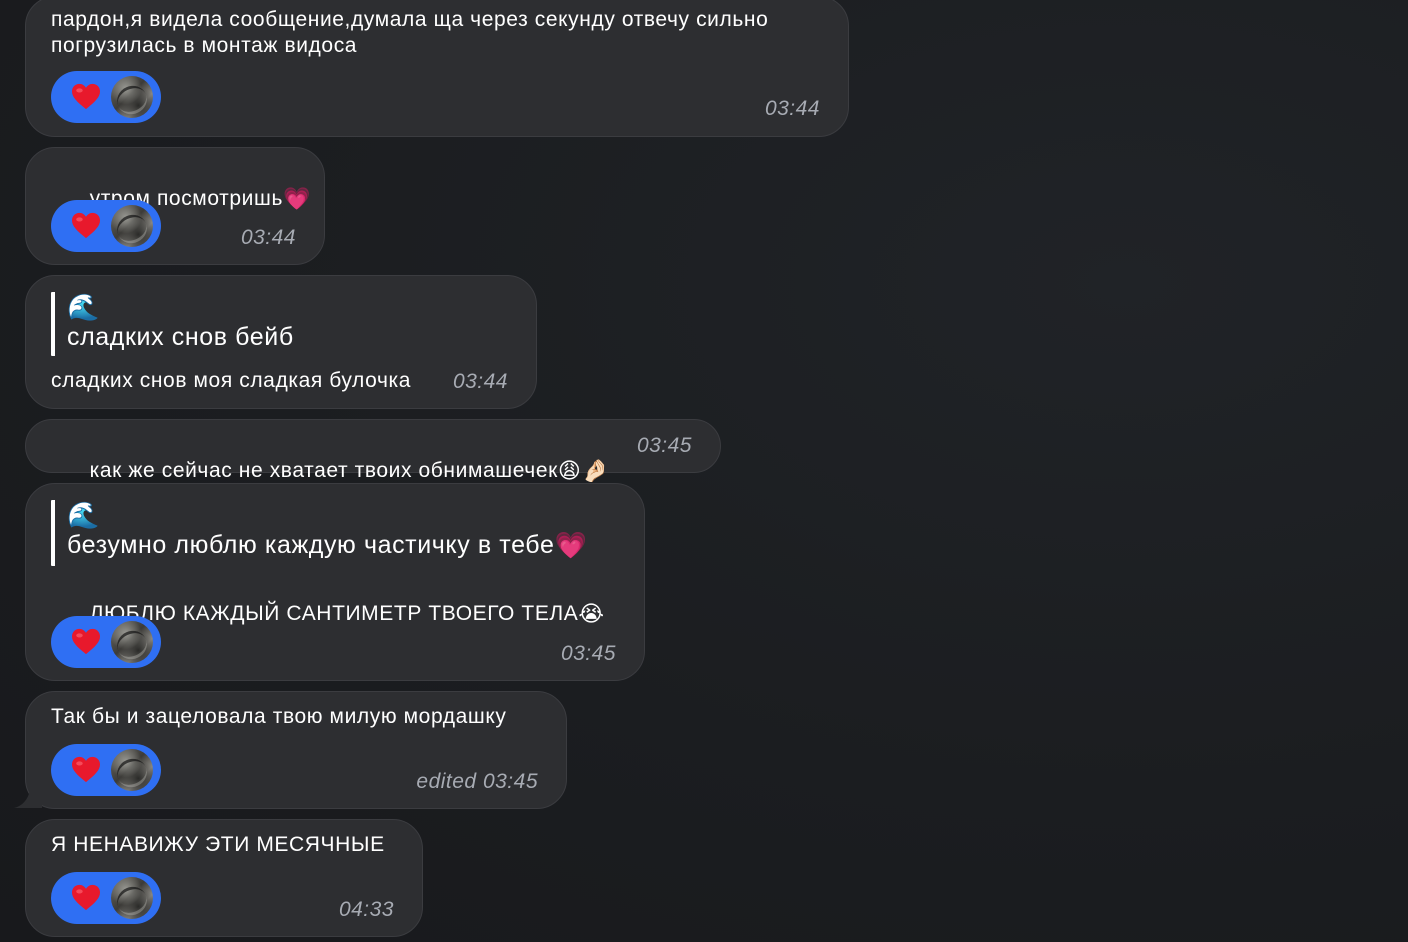 Image resolution: width=1408 pixels, height=942 pixels. Describe the element at coordinates (218, 844) in the screenshot. I see `message-text: Я НЕНАВИЖУ ЭТИ МЕСЯЧНЫЕ` at that location.